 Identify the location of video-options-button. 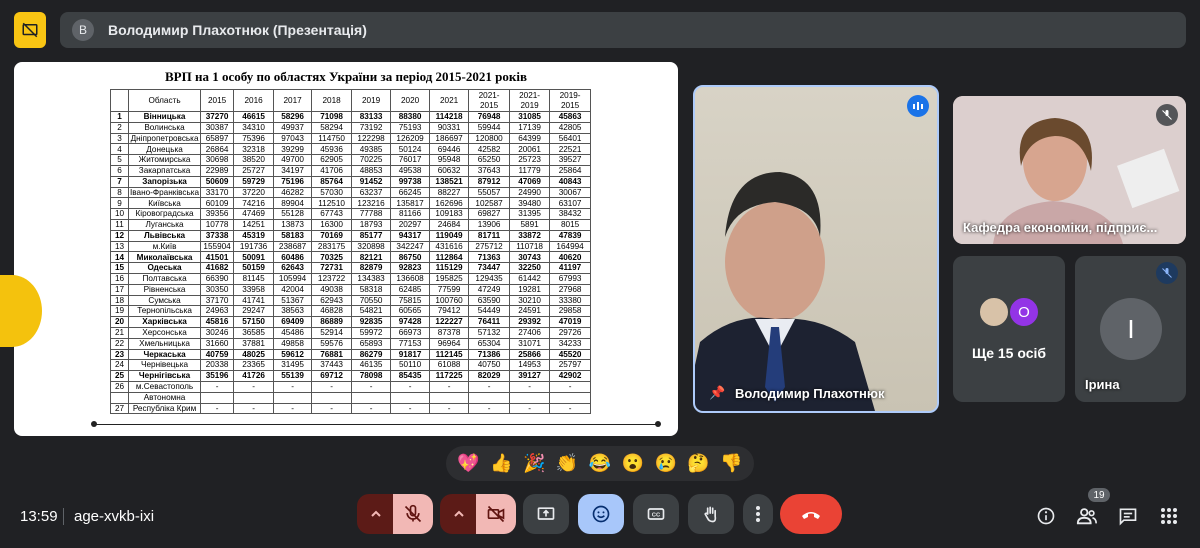
(459, 514).